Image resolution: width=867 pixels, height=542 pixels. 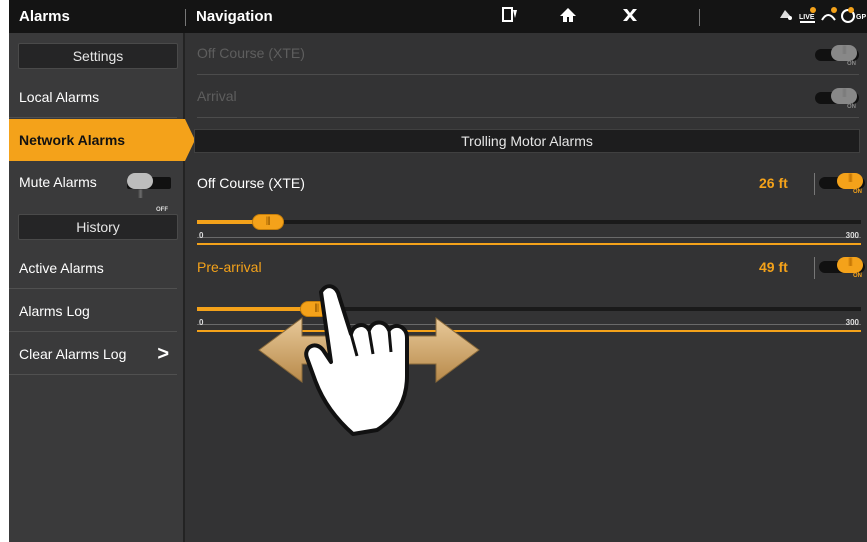 What do you see at coordinates (529, 222) in the screenshot?
I see `slider-rail` at bounding box center [529, 222].